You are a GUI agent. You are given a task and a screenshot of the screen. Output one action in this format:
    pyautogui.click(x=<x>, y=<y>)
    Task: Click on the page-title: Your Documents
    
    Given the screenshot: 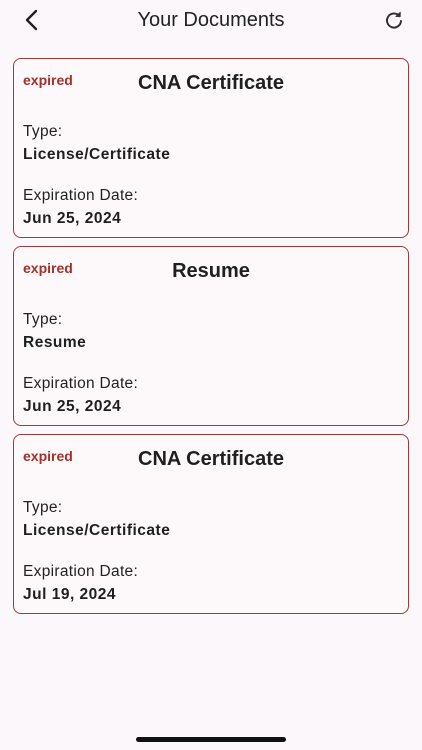 What is the action you would take?
    pyautogui.click(x=211, y=20)
    